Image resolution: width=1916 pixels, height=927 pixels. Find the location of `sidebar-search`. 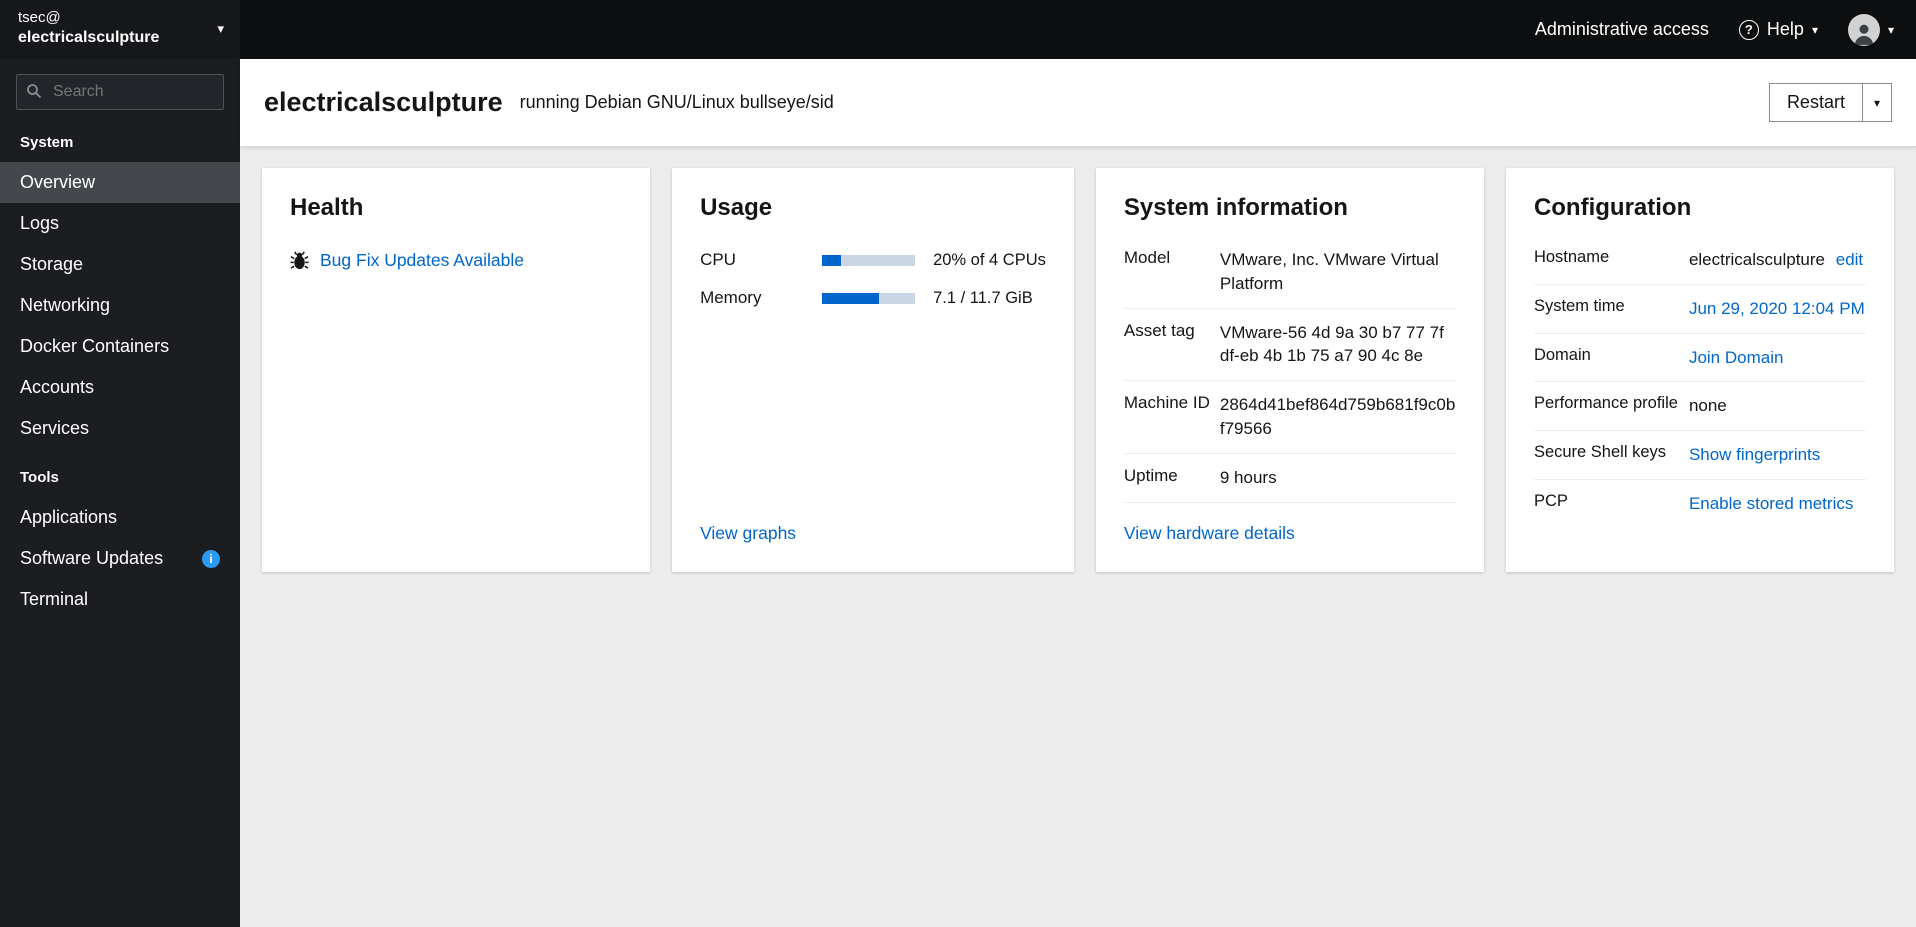

sidebar-search is located at coordinates (120, 92).